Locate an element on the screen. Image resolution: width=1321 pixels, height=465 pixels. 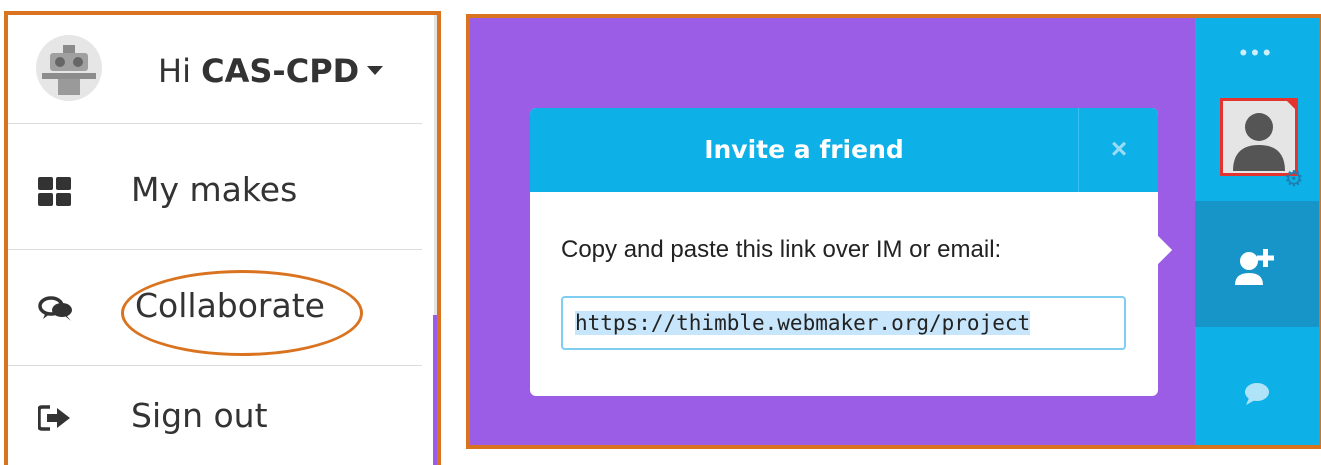
close-icon: × is located at coordinates (1119, 148).